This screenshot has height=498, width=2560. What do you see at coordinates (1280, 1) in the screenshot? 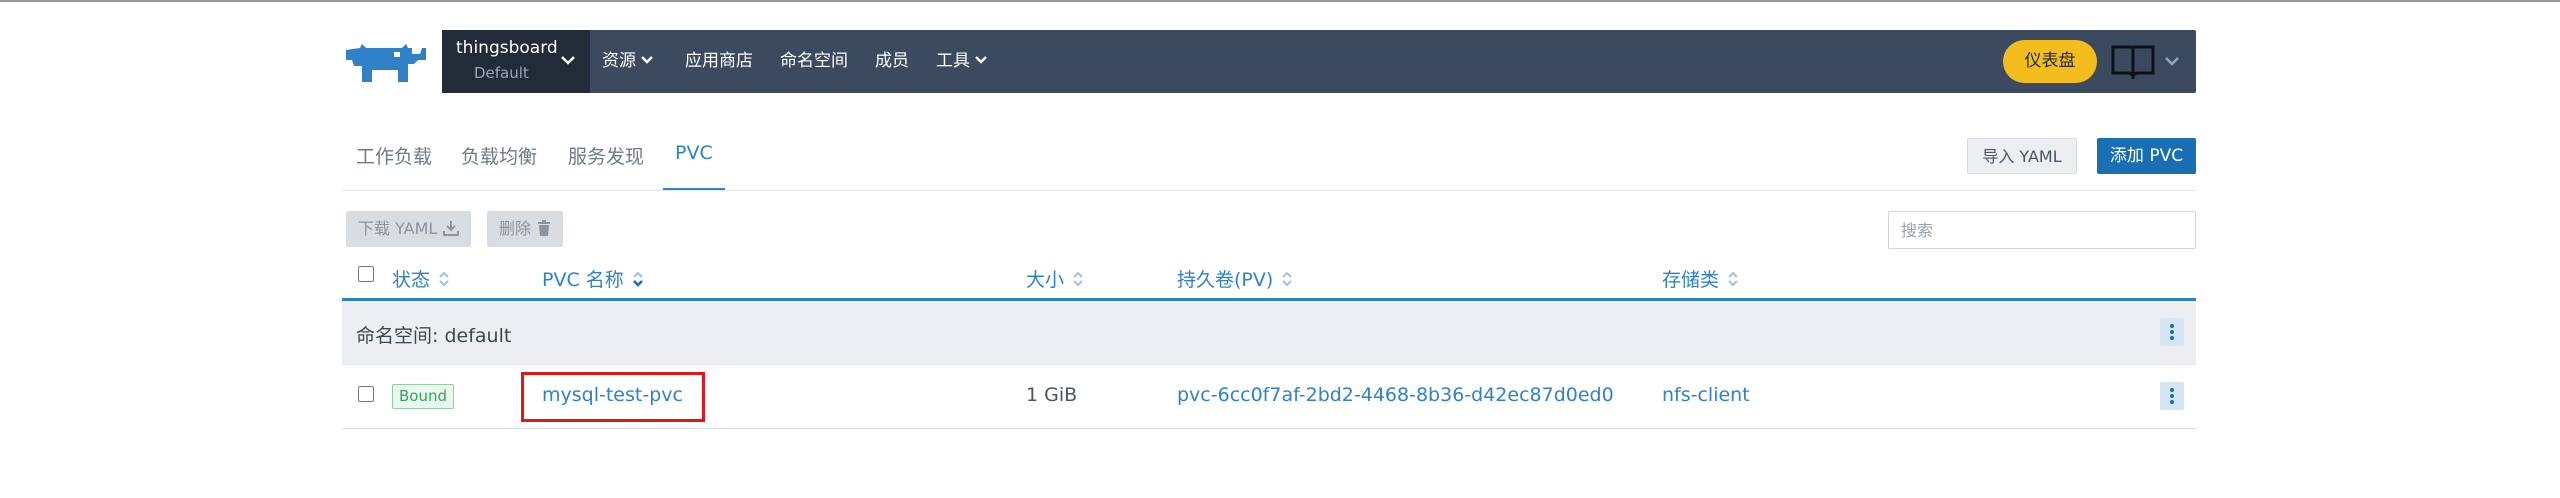
I see `window-top-border` at bounding box center [1280, 1].